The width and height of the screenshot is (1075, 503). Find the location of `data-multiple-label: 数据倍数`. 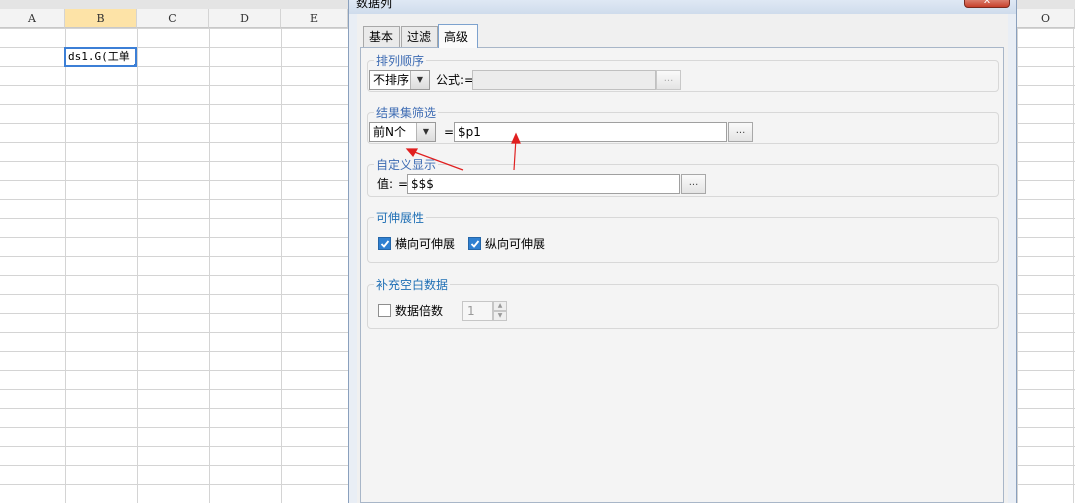

data-multiple-label: 数据倍数 is located at coordinates (419, 311).